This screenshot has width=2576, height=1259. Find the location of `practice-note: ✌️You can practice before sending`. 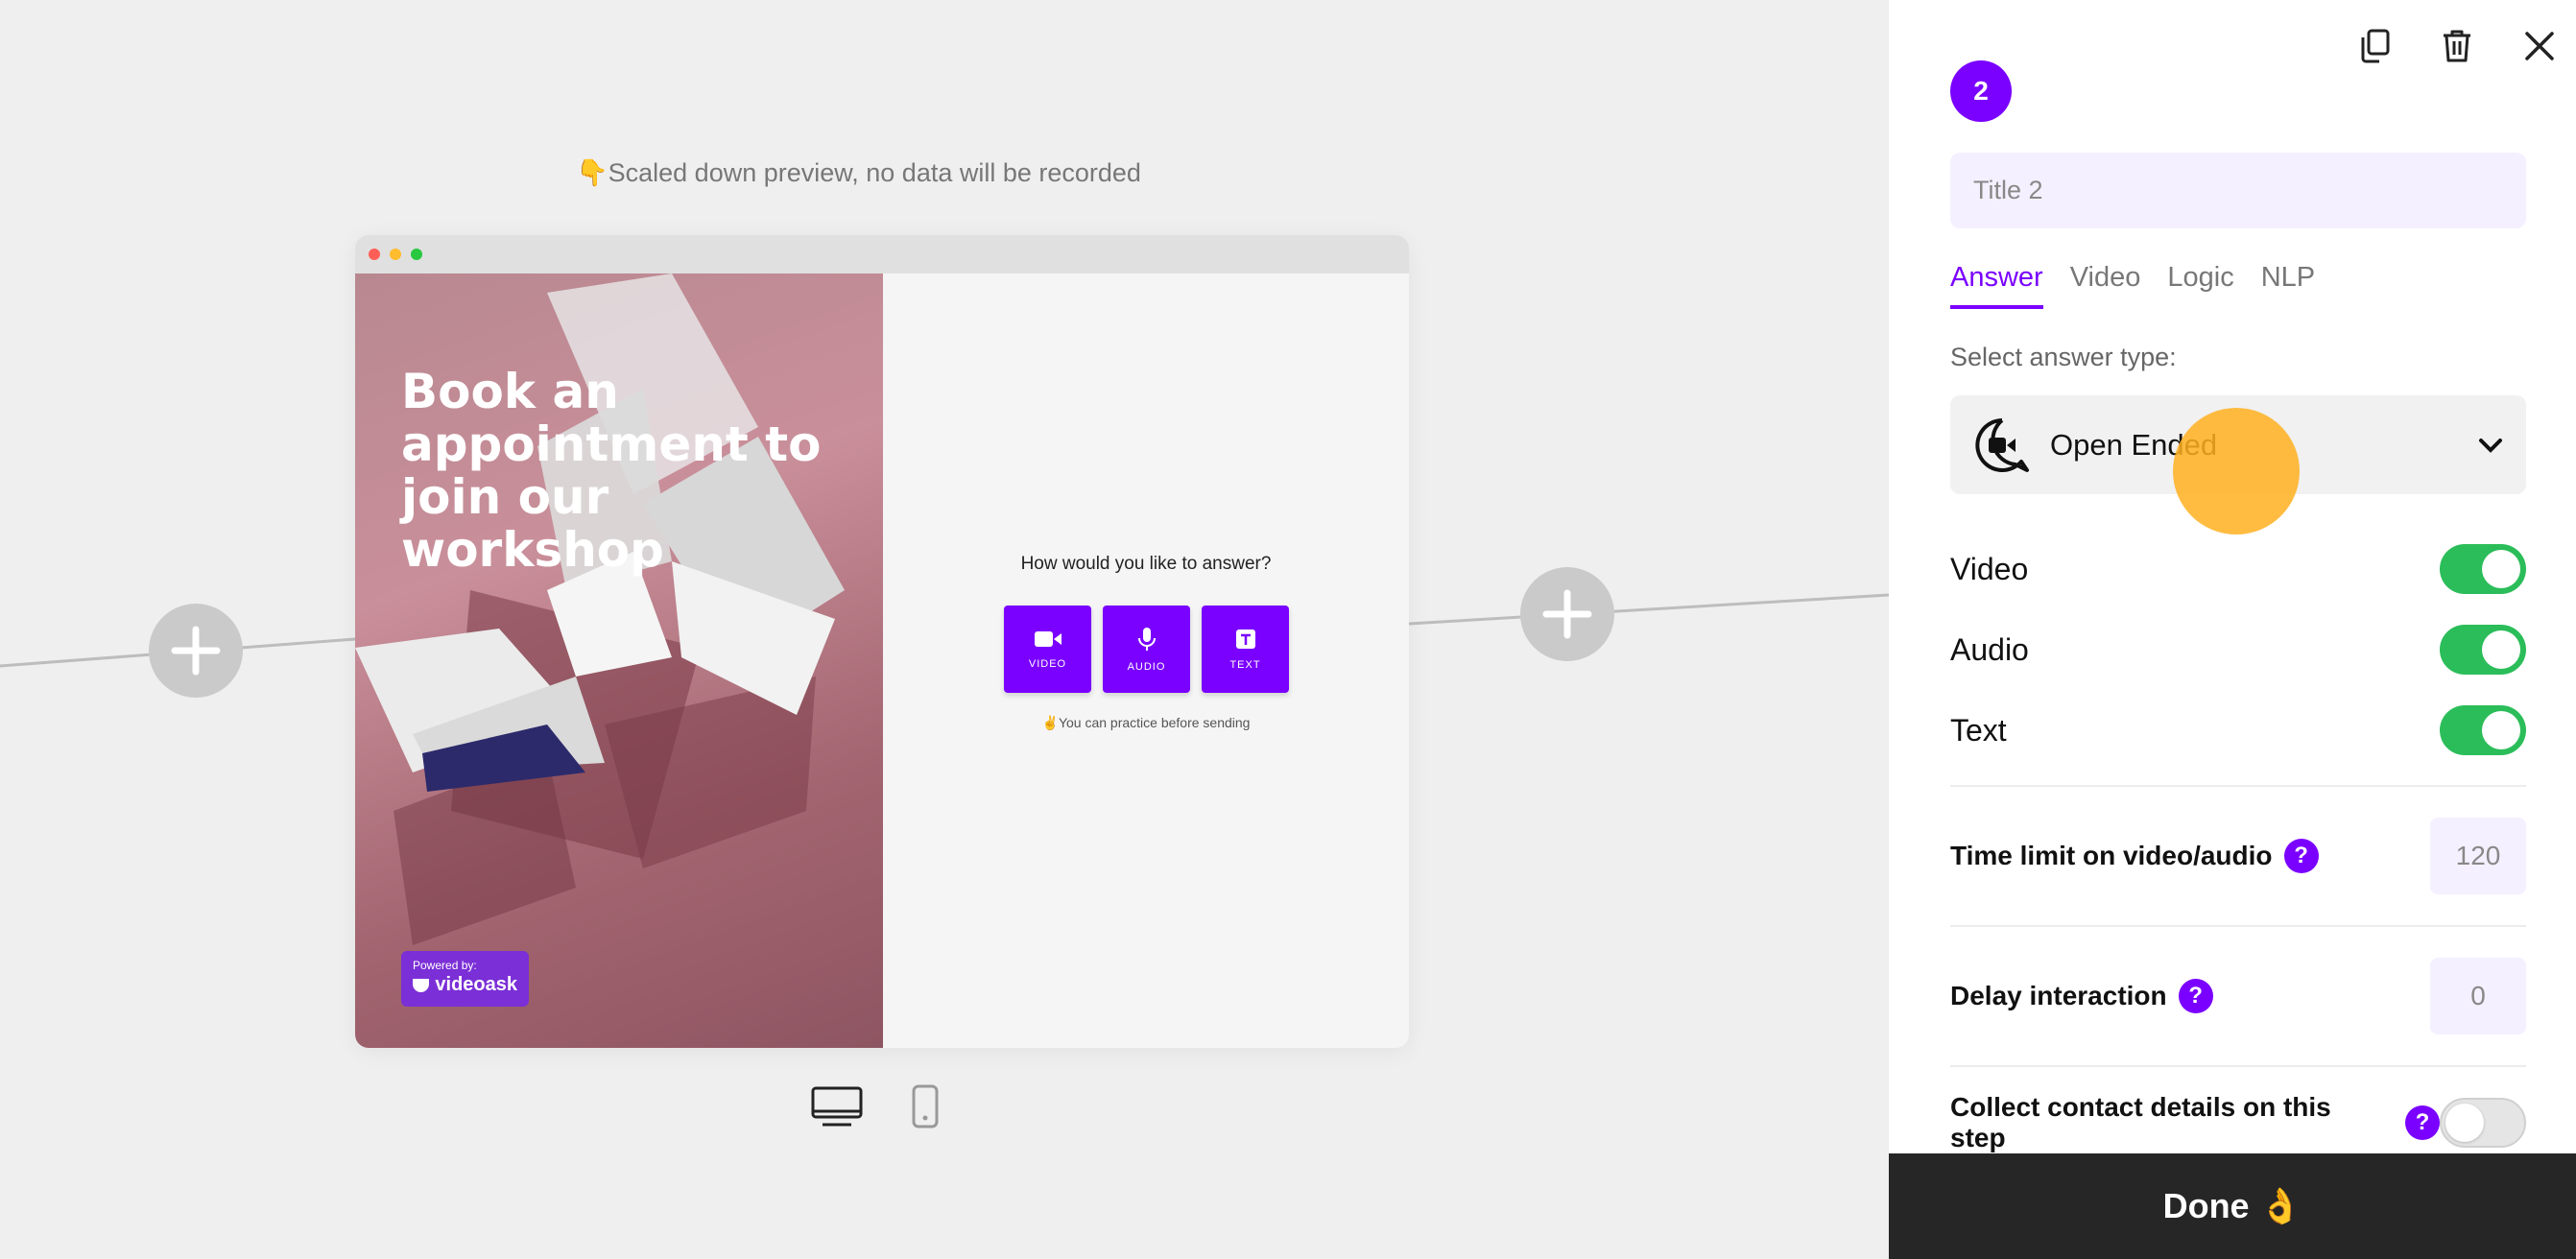

practice-note: ✌️You can practice before sending is located at coordinates (1146, 722).